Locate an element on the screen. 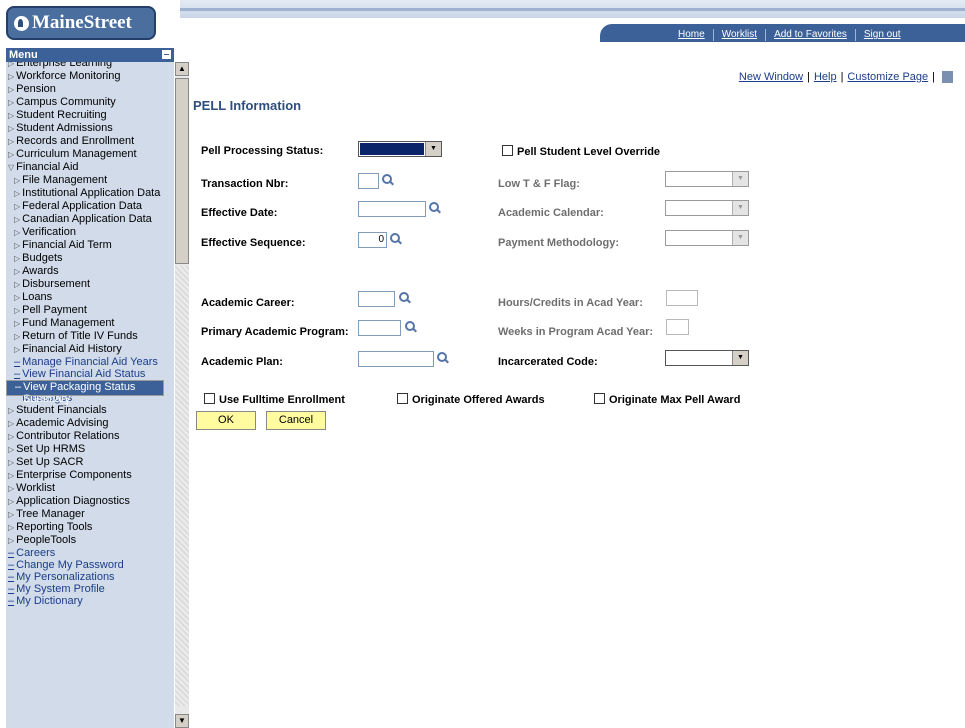 The height and width of the screenshot is (728, 965). menu-item: – Change My Password is located at coordinates (90, 565).